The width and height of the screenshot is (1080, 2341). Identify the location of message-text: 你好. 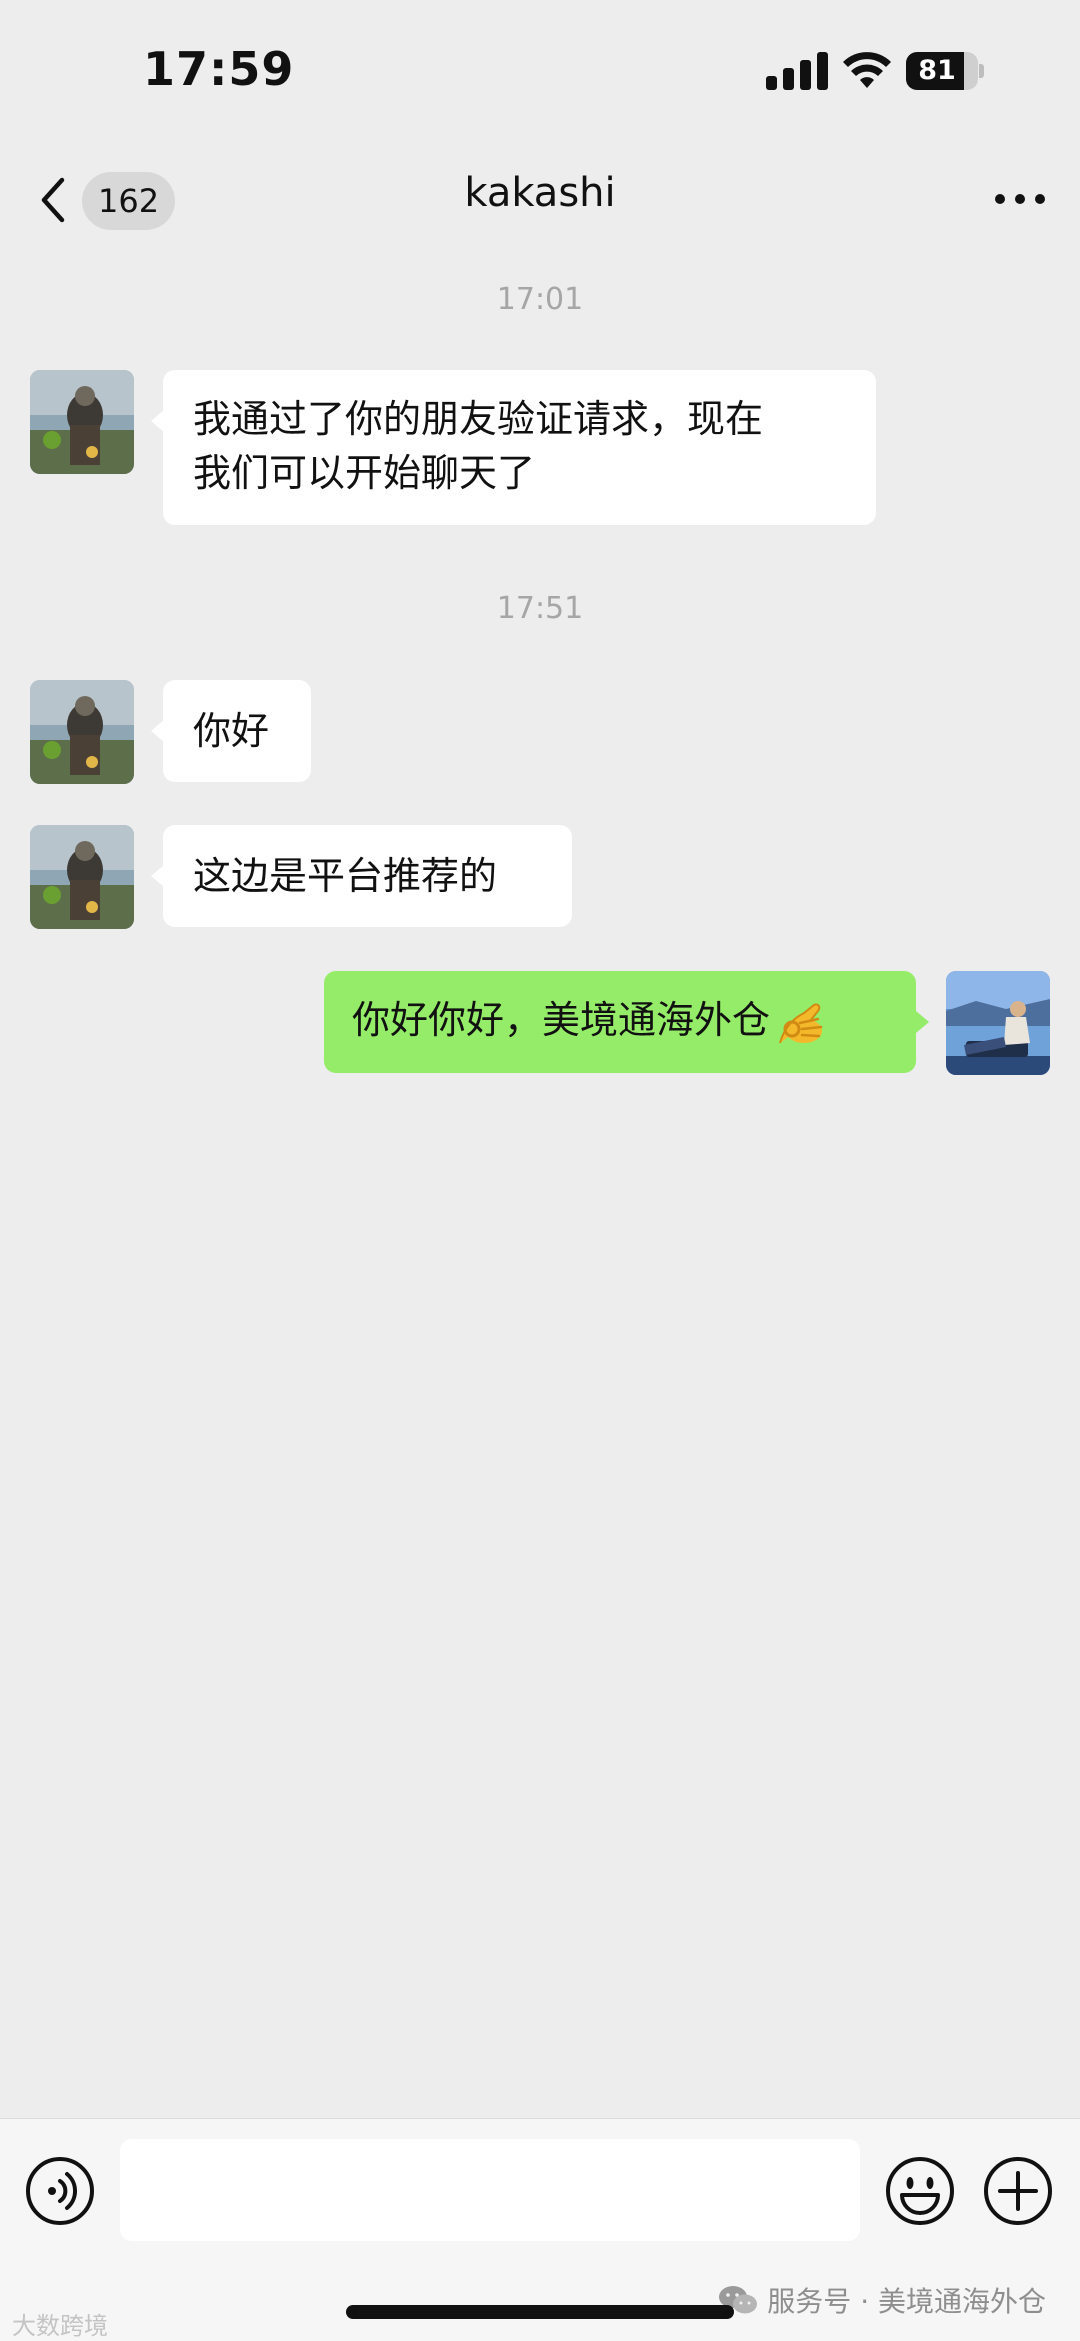
(231, 731).